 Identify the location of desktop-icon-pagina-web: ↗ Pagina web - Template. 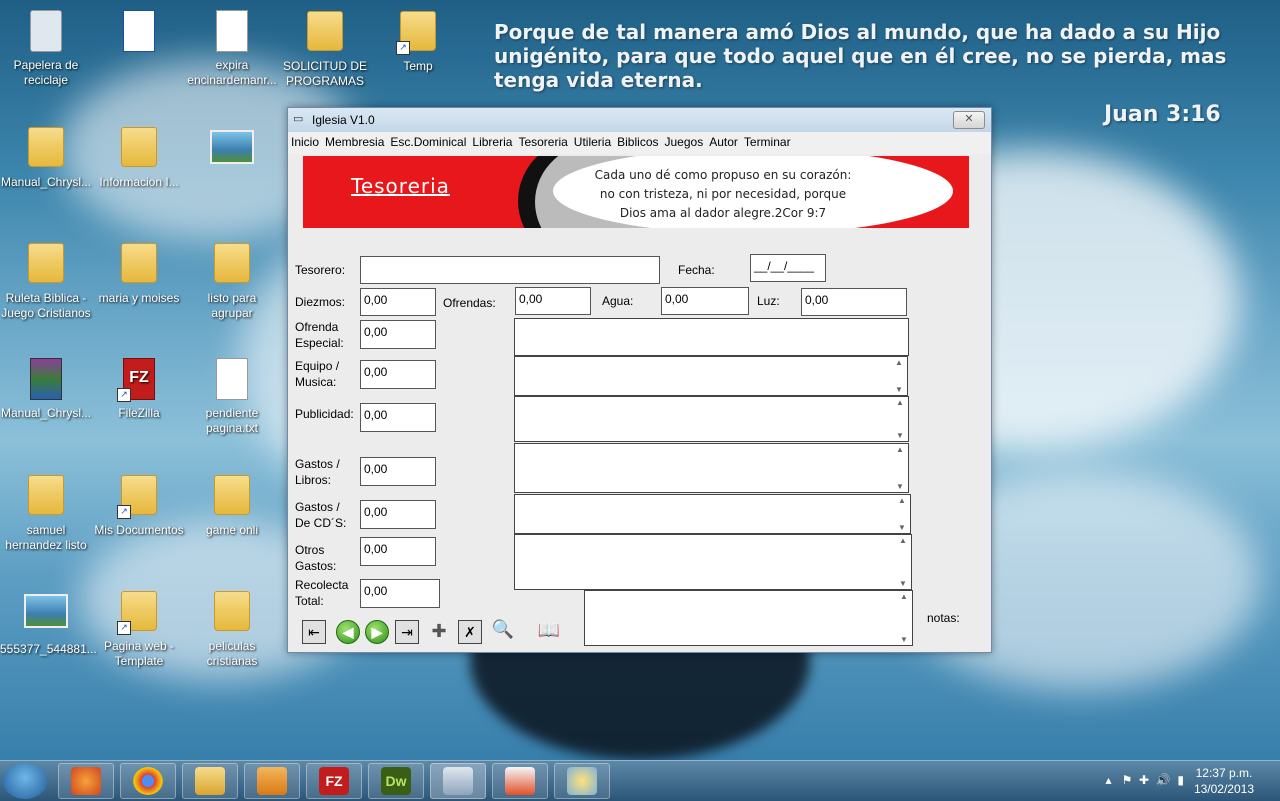
(139, 628).